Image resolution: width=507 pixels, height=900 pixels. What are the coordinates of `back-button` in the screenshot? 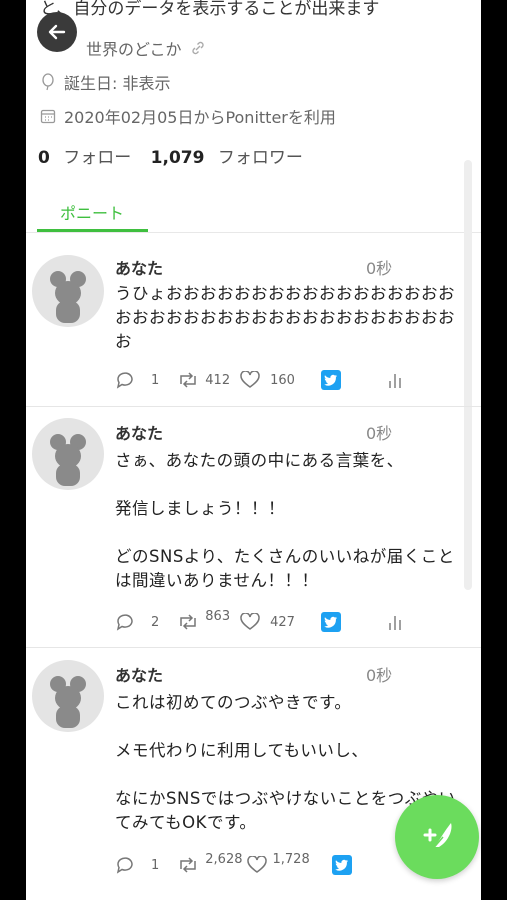 It's located at (57, 32).